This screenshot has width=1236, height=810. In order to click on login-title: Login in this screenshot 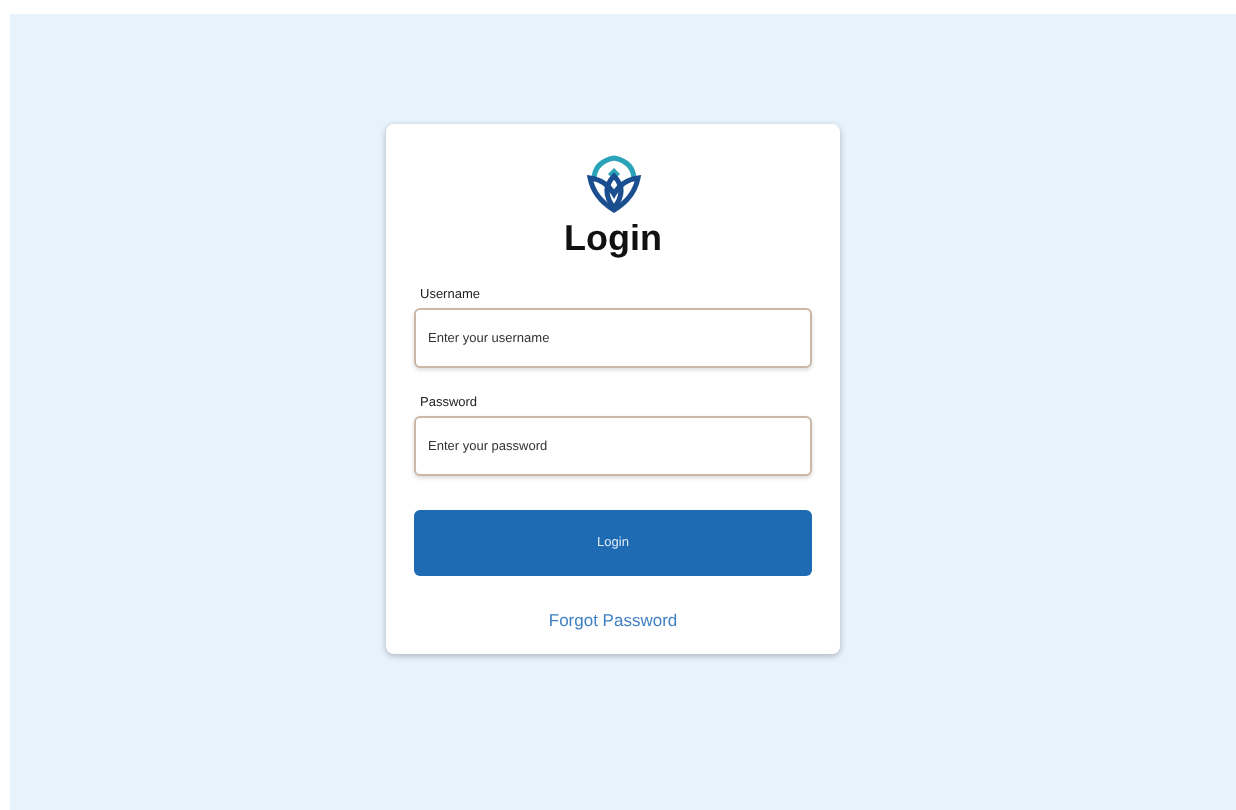, I will do `click(613, 239)`.